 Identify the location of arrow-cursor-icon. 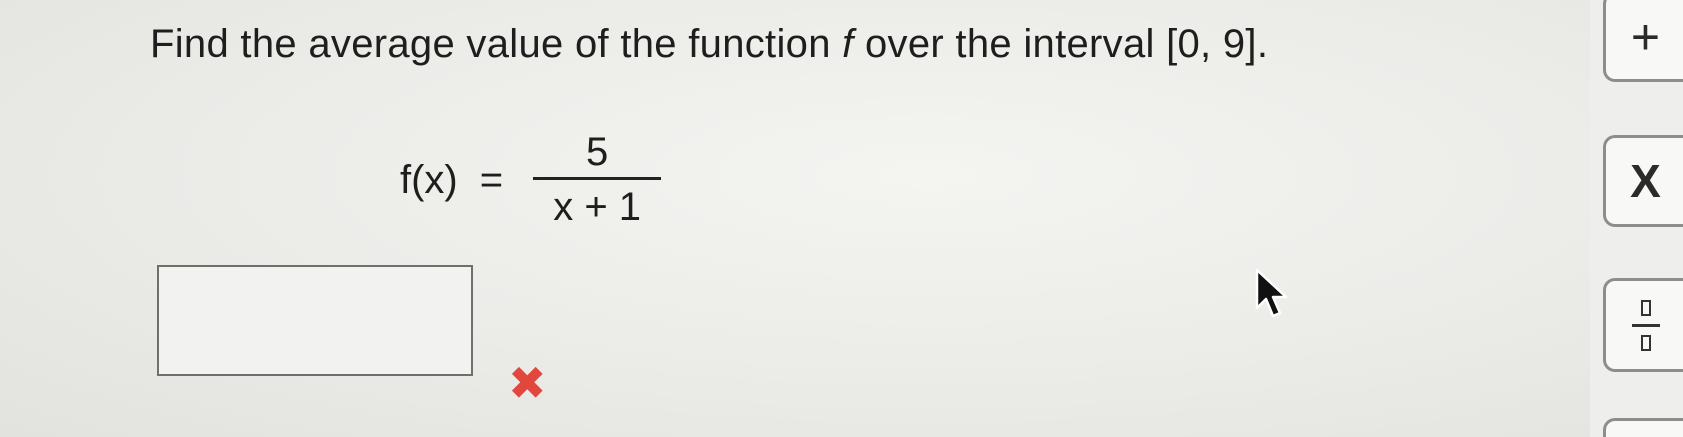
(1271, 293).